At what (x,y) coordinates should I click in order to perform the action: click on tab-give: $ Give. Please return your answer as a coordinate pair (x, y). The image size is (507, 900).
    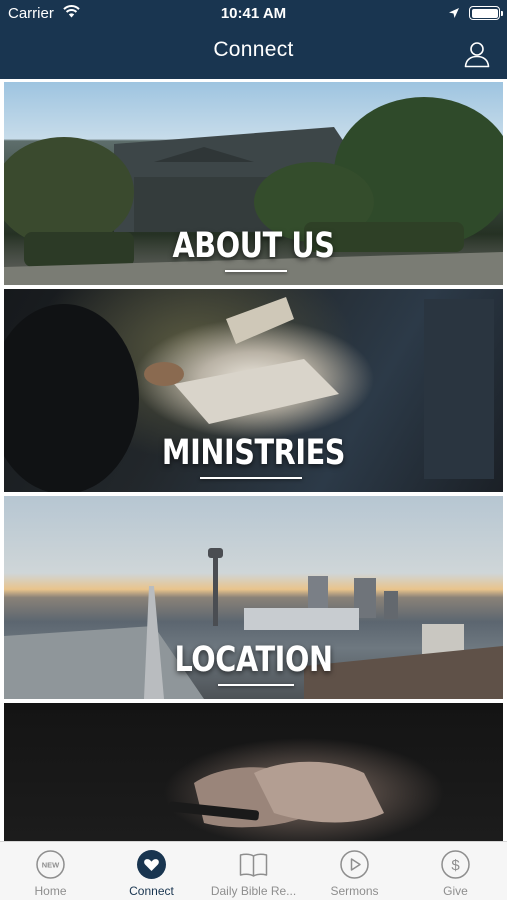
    Looking at the image, I should click on (455, 871).